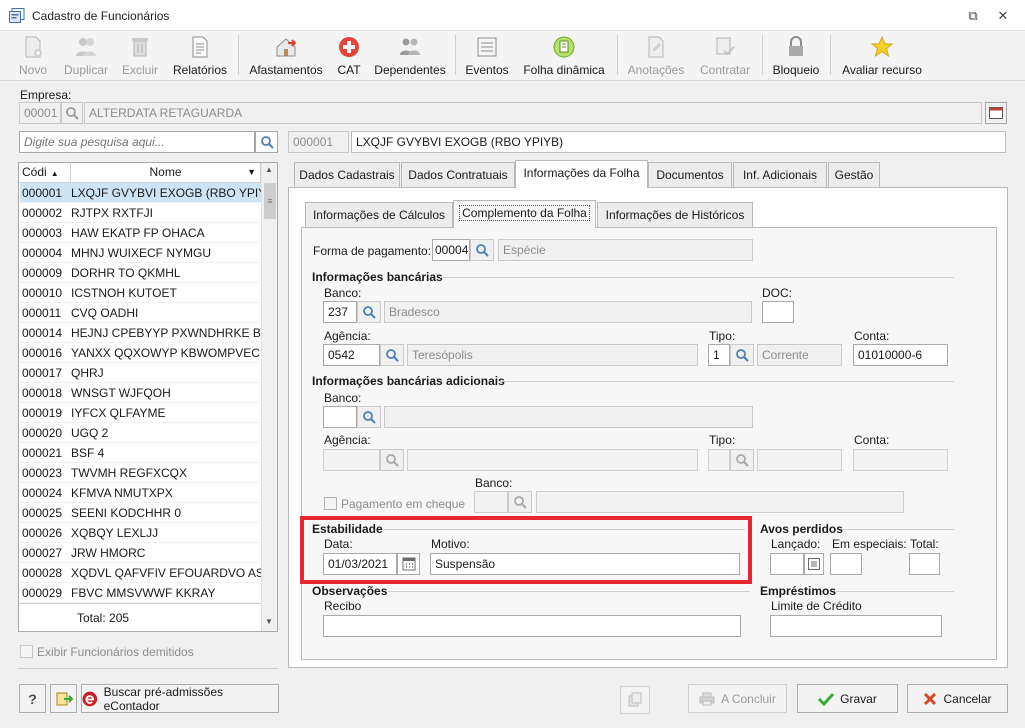 This screenshot has height=728, width=1025. What do you see at coordinates (141, 433) in the screenshot?
I see `table-row: 000020 UGQ 2` at bounding box center [141, 433].